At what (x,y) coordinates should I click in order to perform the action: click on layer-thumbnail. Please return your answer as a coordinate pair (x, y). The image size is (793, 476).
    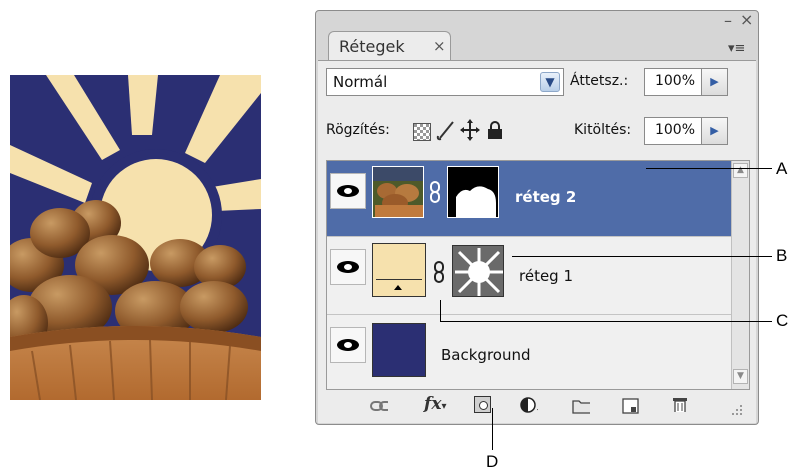
    Looking at the image, I should click on (398, 192).